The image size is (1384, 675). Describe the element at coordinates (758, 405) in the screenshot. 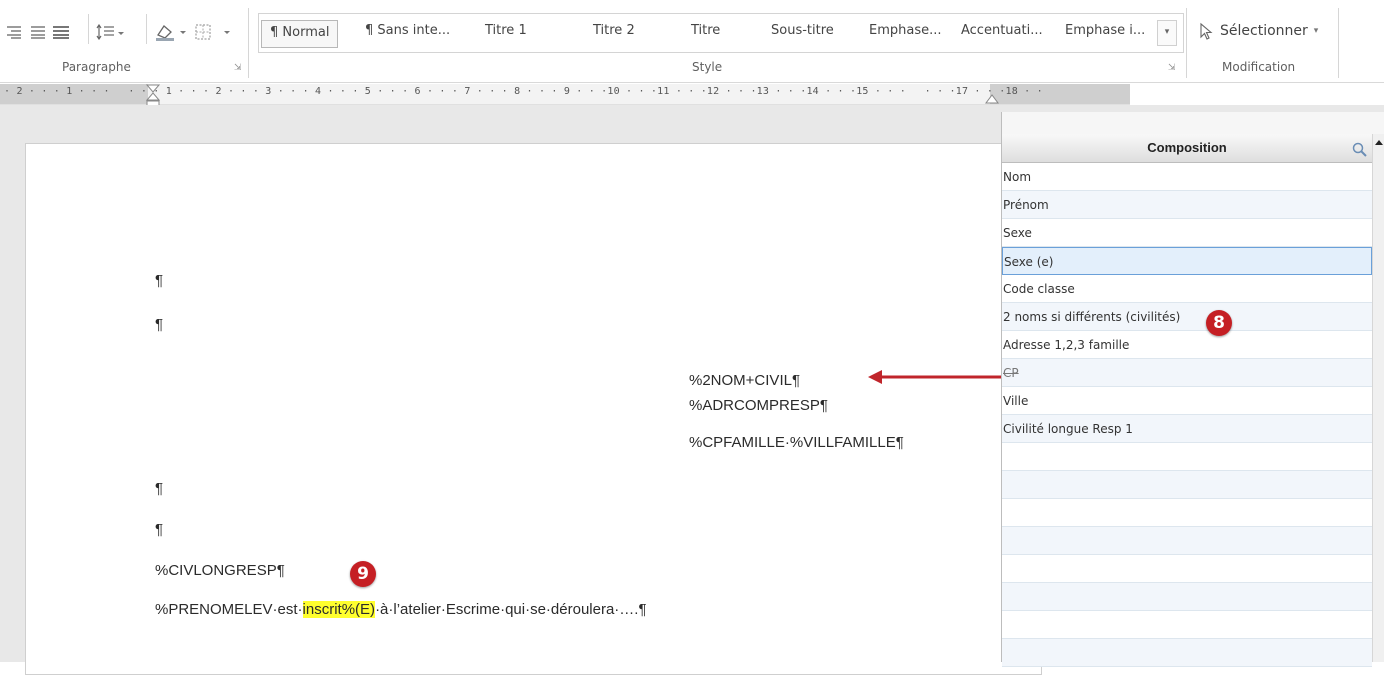

I see `merge-field-address: %ADRCOMPRESP¶` at that location.